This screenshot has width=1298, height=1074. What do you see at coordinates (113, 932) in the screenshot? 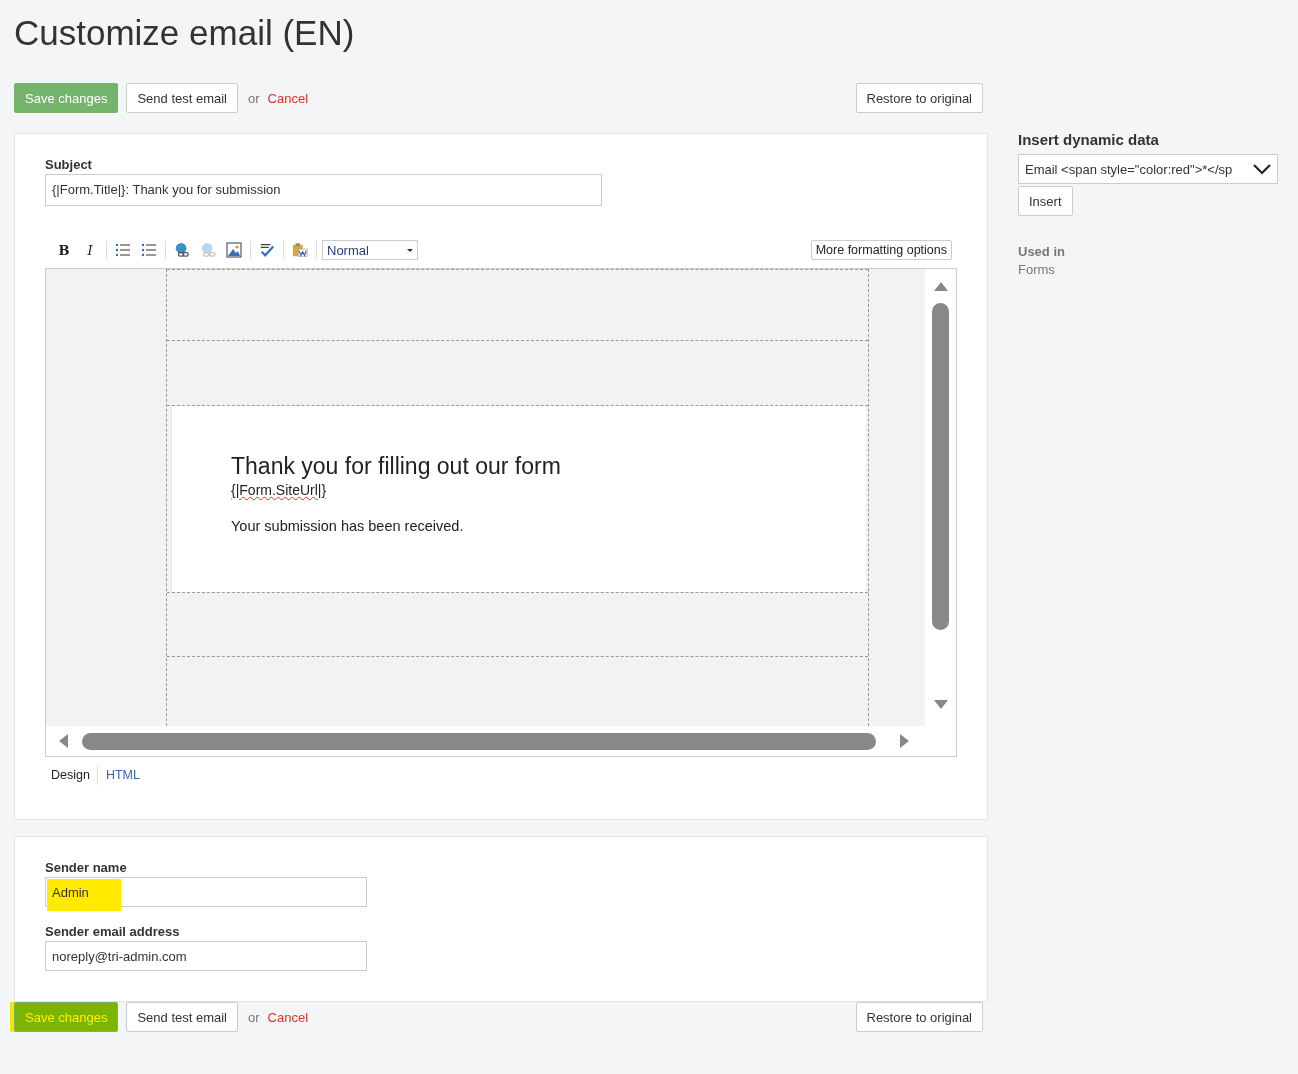
I see `field-label: Sender email address` at bounding box center [113, 932].